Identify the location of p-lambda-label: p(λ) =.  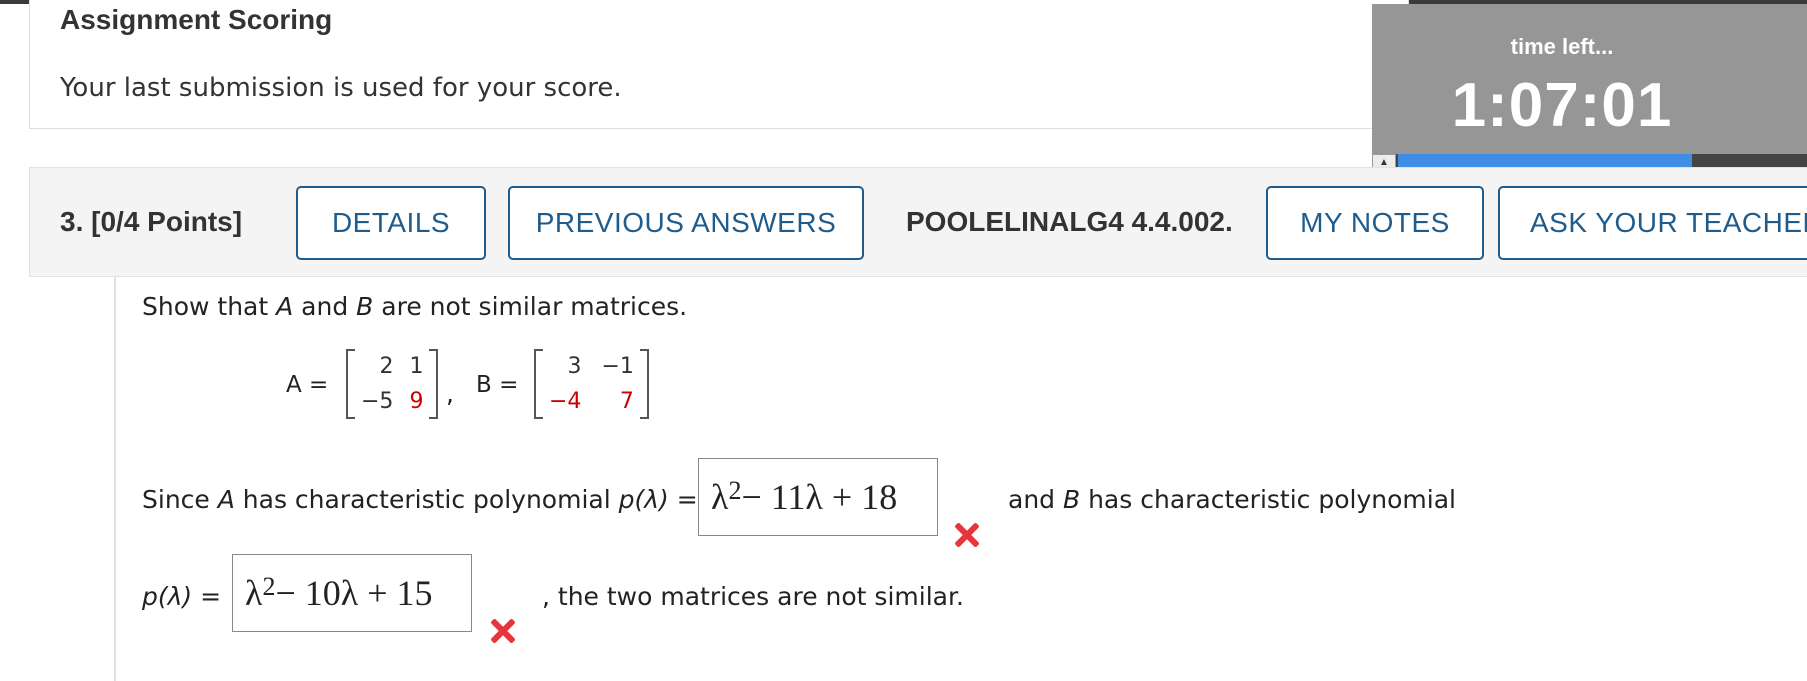
(182, 596).